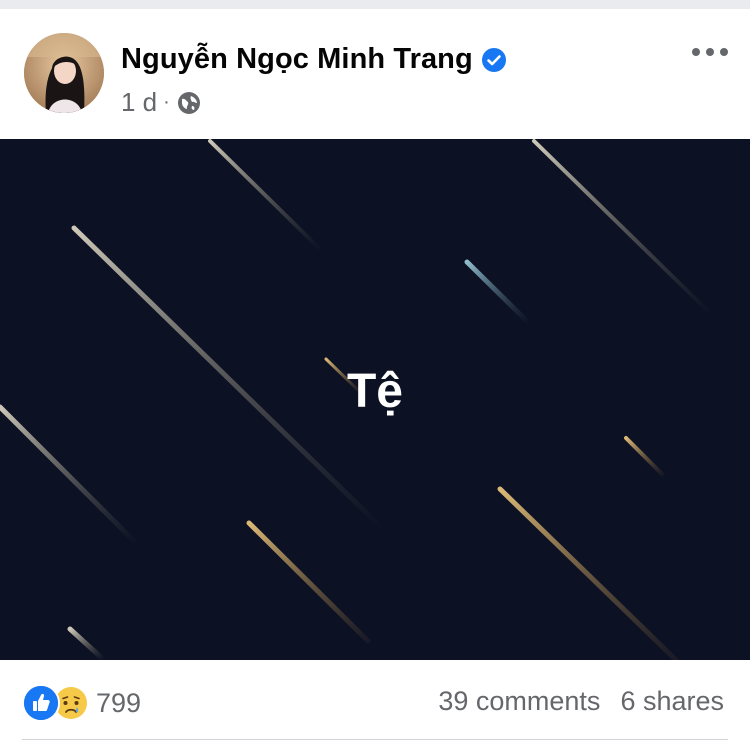 This screenshot has height=754, width=750. I want to click on feed-top-gap, so click(375, 4).